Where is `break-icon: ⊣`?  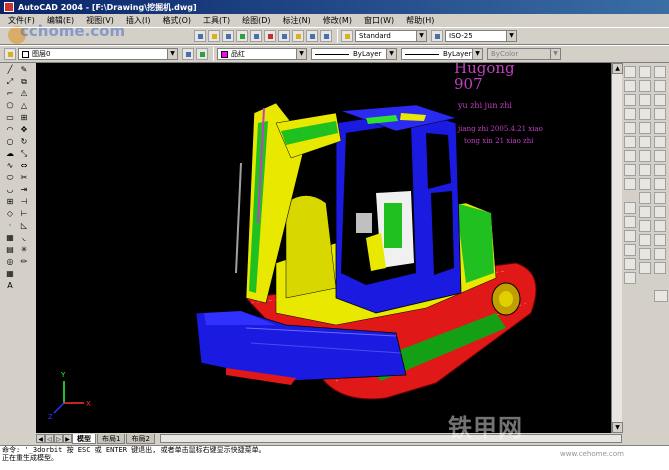
break-icon: ⊣ is located at coordinates (24, 202).